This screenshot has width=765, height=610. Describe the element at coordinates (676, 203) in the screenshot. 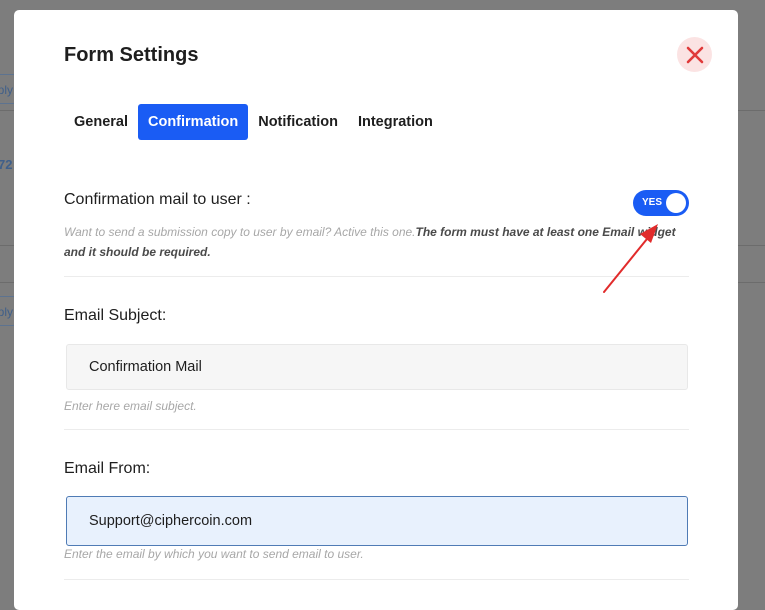

I see `toggle-knob` at that location.